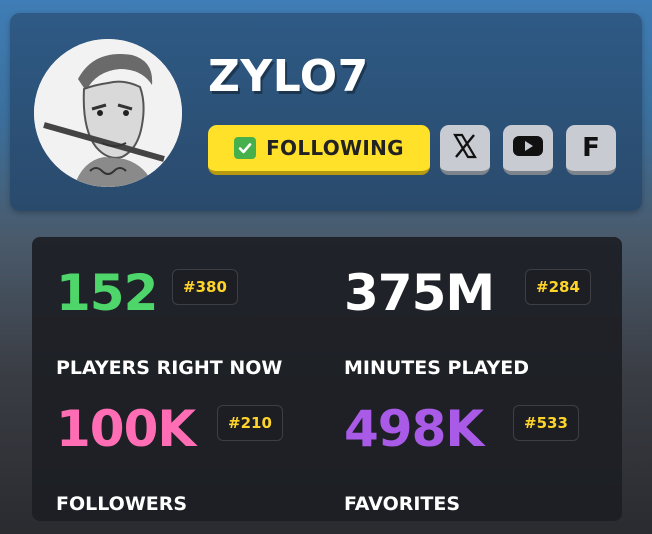 The height and width of the screenshot is (534, 652). Describe the element at coordinates (169, 368) in the screenshot. I see `stat-label: PLAYERS RIGHT NOW` at that location.